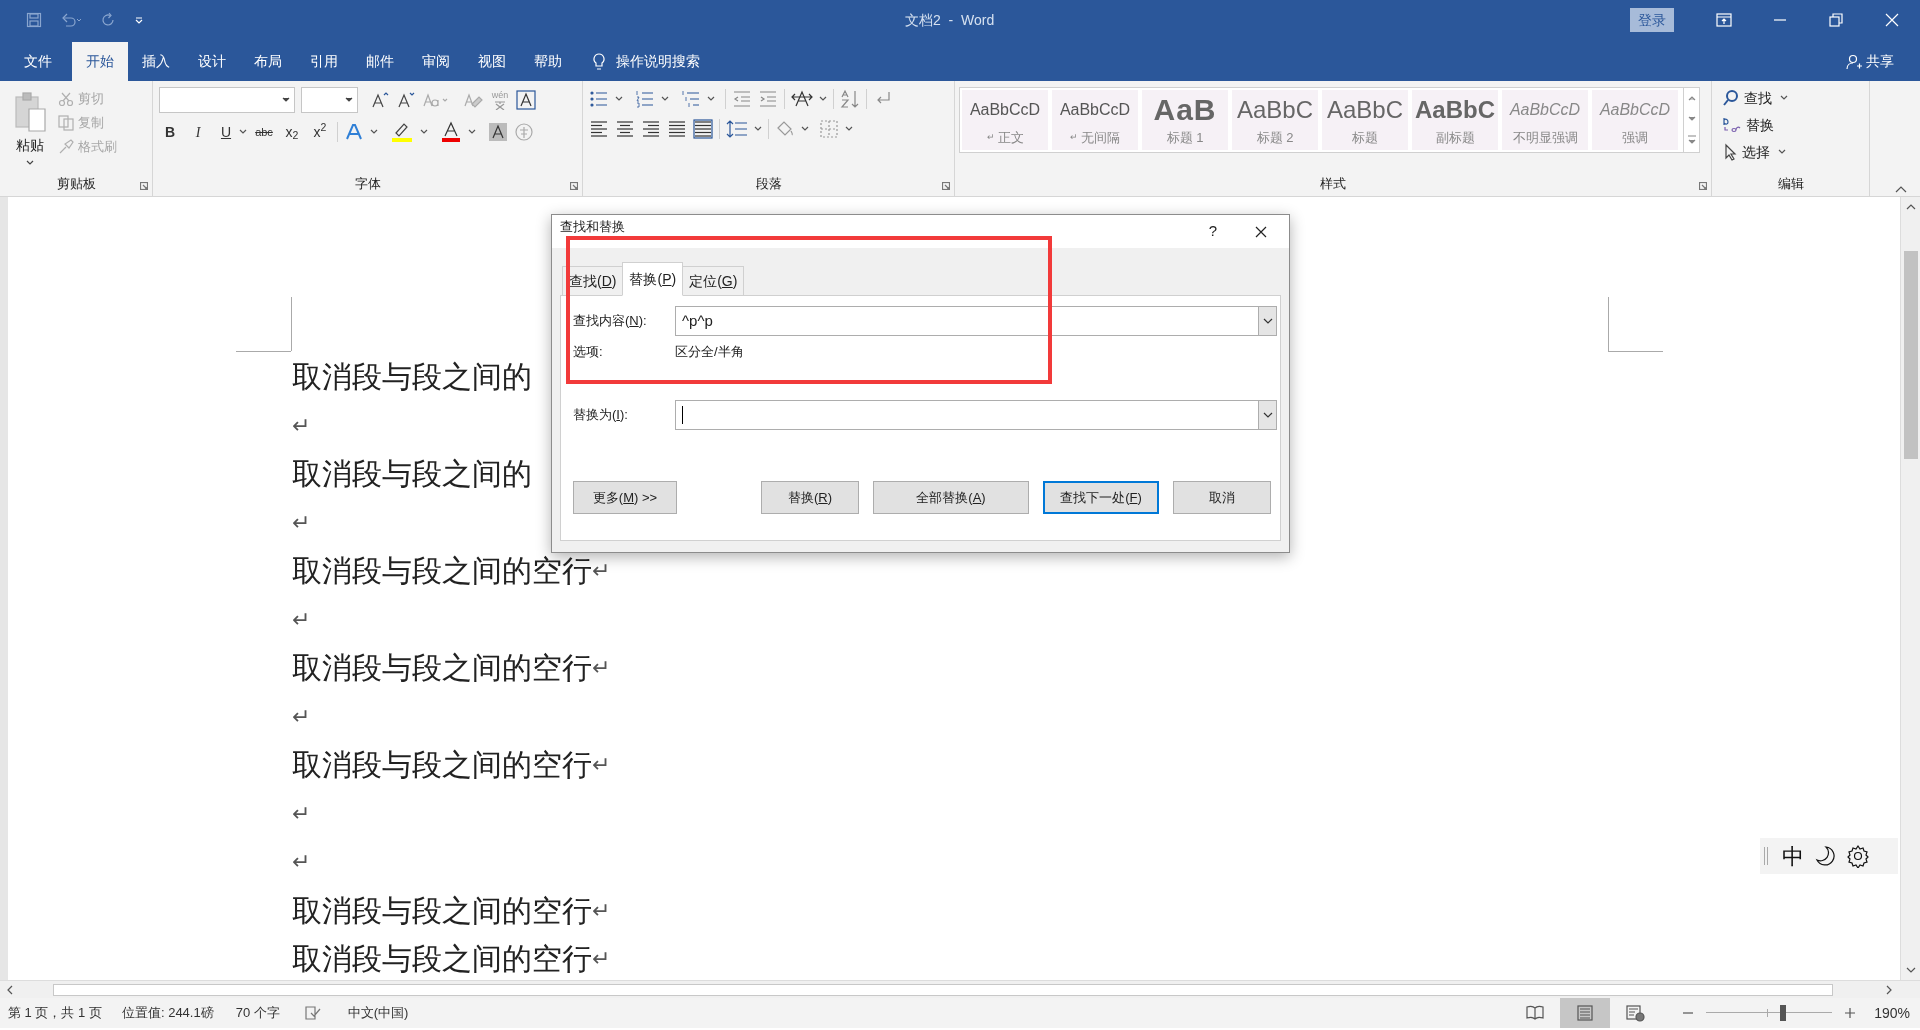  What do you see at coordinates (292, 132) in the screenshot?
I see `format-button: x$_{2}$` at bounding box center [292, 132].